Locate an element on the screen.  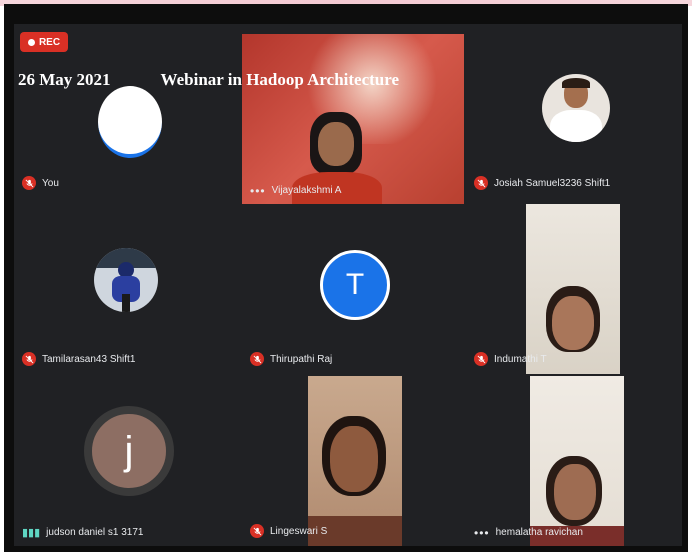
participant-tile-indumathi: Indumathi T is located at coordinates (574, 289).